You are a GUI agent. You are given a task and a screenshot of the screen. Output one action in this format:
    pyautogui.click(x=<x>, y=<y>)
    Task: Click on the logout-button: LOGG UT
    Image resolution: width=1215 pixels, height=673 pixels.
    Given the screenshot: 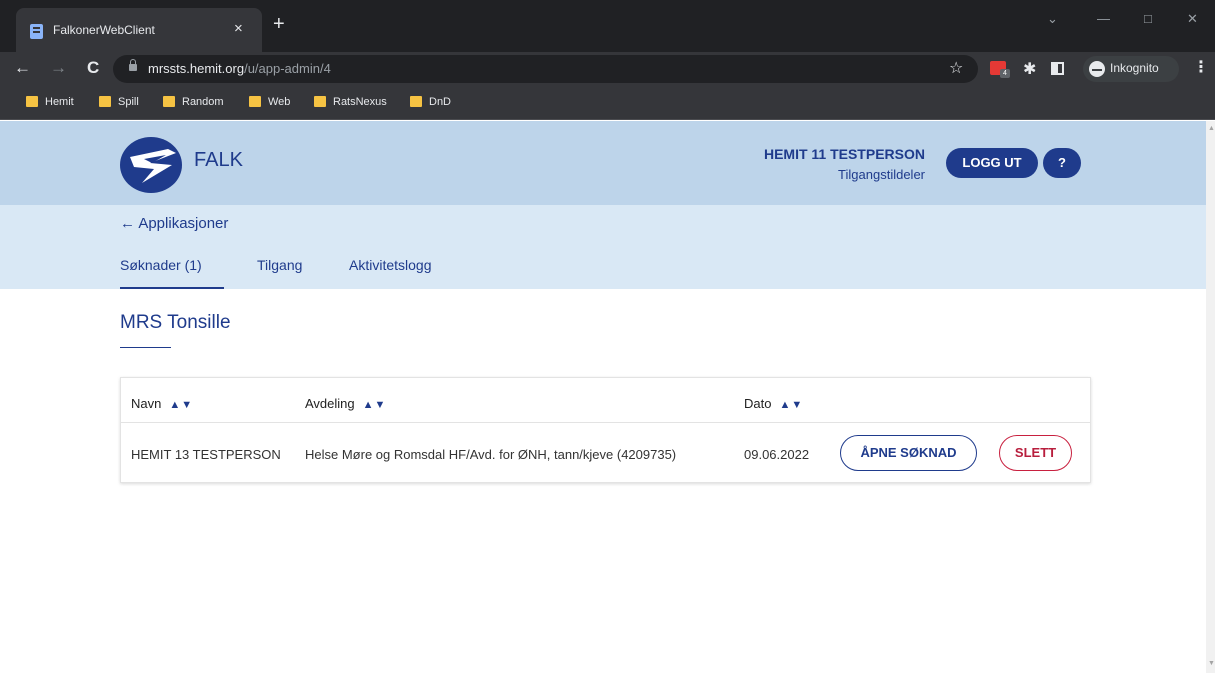 What is the action you would take?
    pyautogui.click(x=992, y=163)
    